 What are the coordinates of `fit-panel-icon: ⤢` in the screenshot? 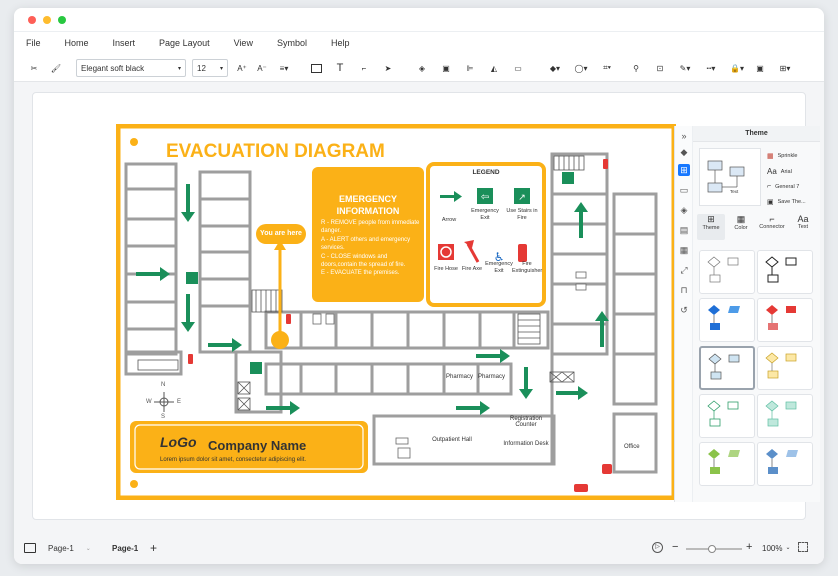 It's located at (684, 270).